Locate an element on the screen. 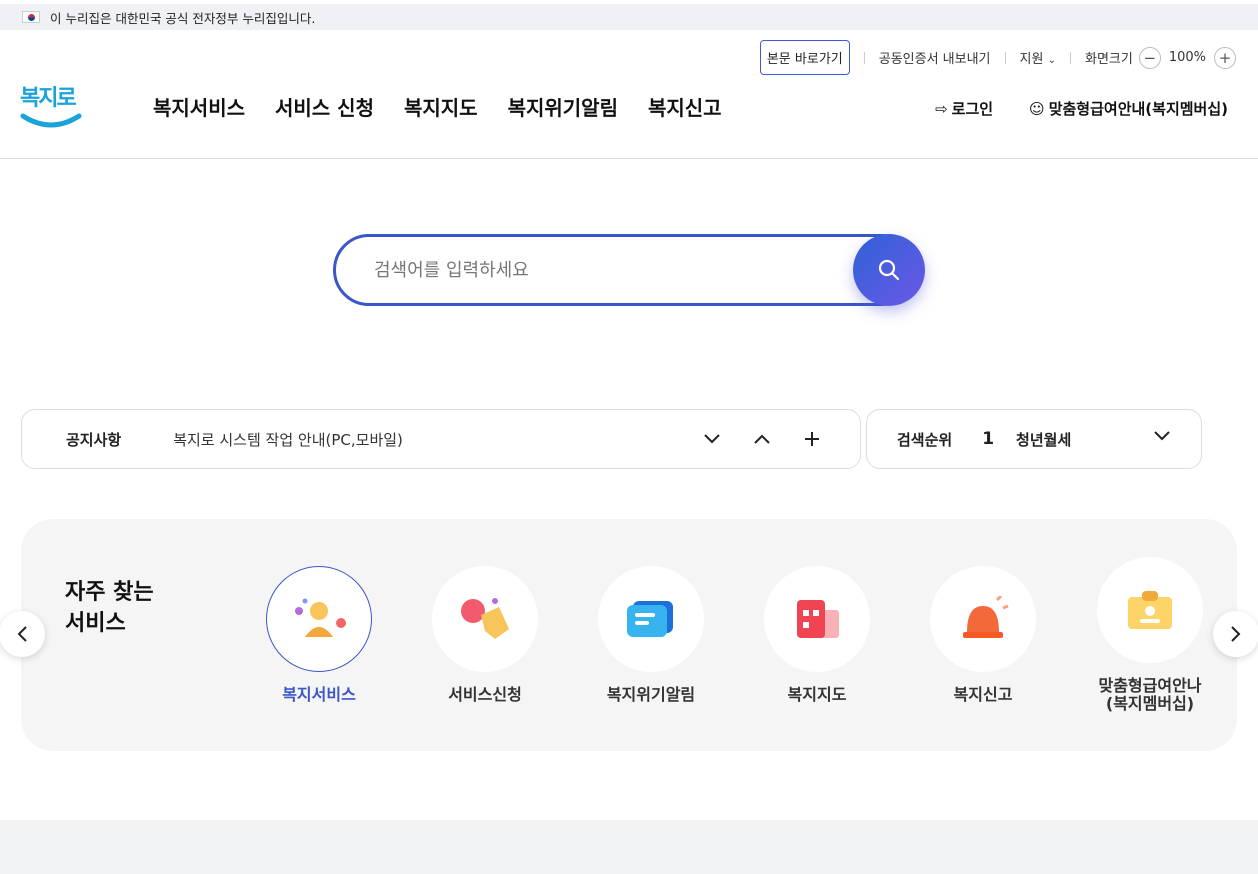  service-label: 복지지도 is located at coordinates (817, 694).